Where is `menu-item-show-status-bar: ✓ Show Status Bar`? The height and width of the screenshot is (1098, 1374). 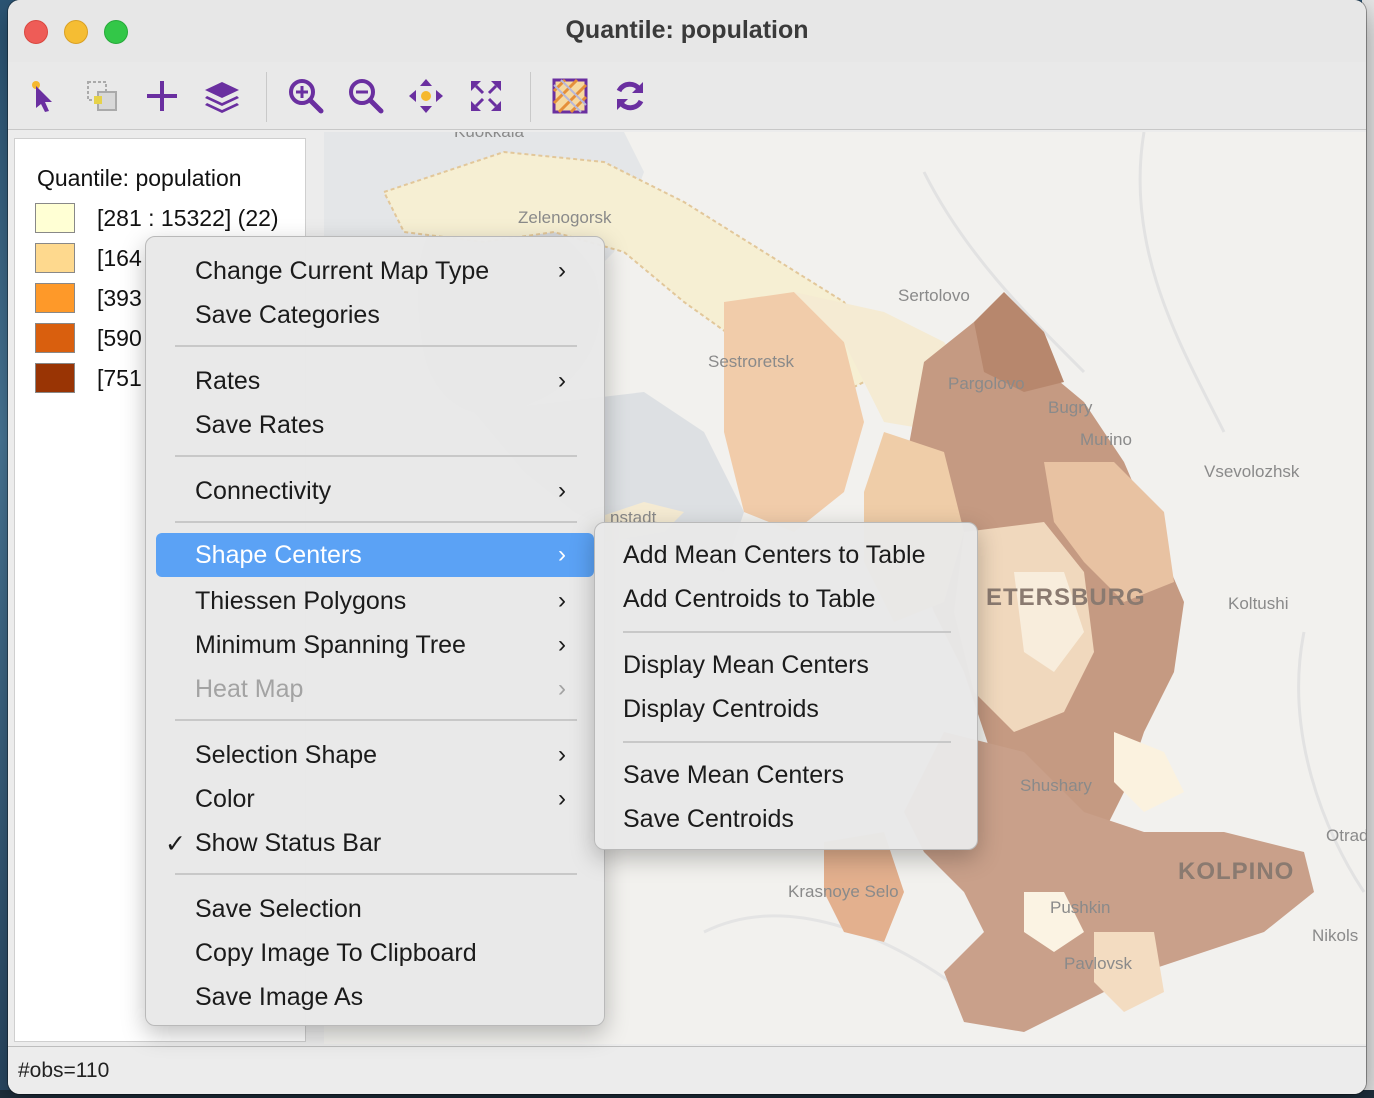 menu-item-show-status-bar: ✓ Show Status Bar is located at coordinates (375, 843).